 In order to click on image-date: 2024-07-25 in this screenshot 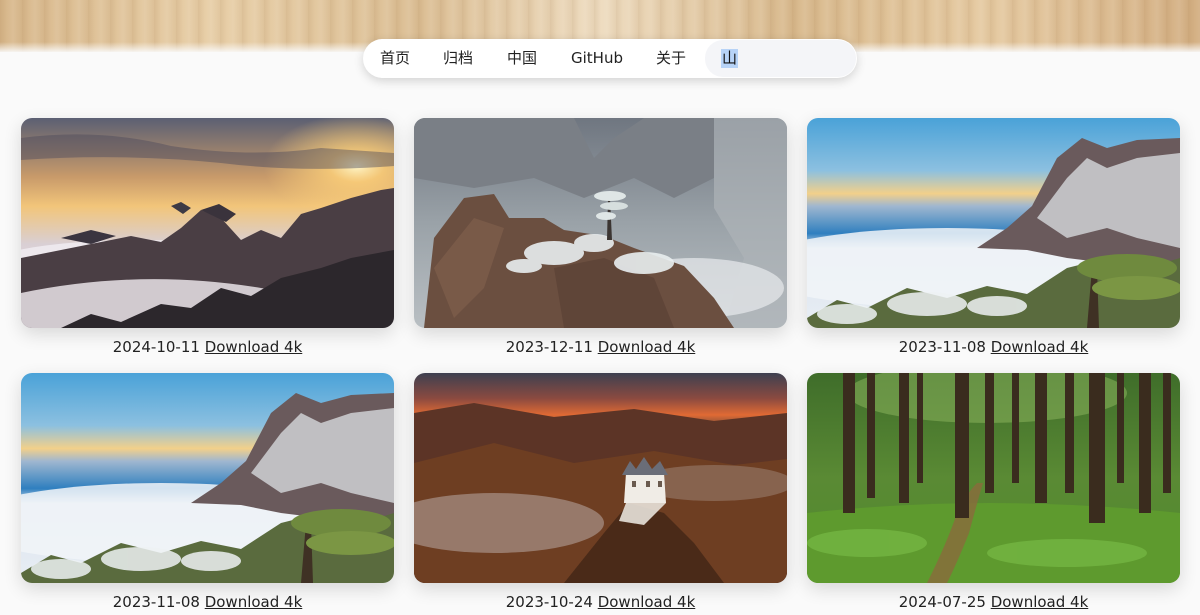, I will do `click(942, 602)`.